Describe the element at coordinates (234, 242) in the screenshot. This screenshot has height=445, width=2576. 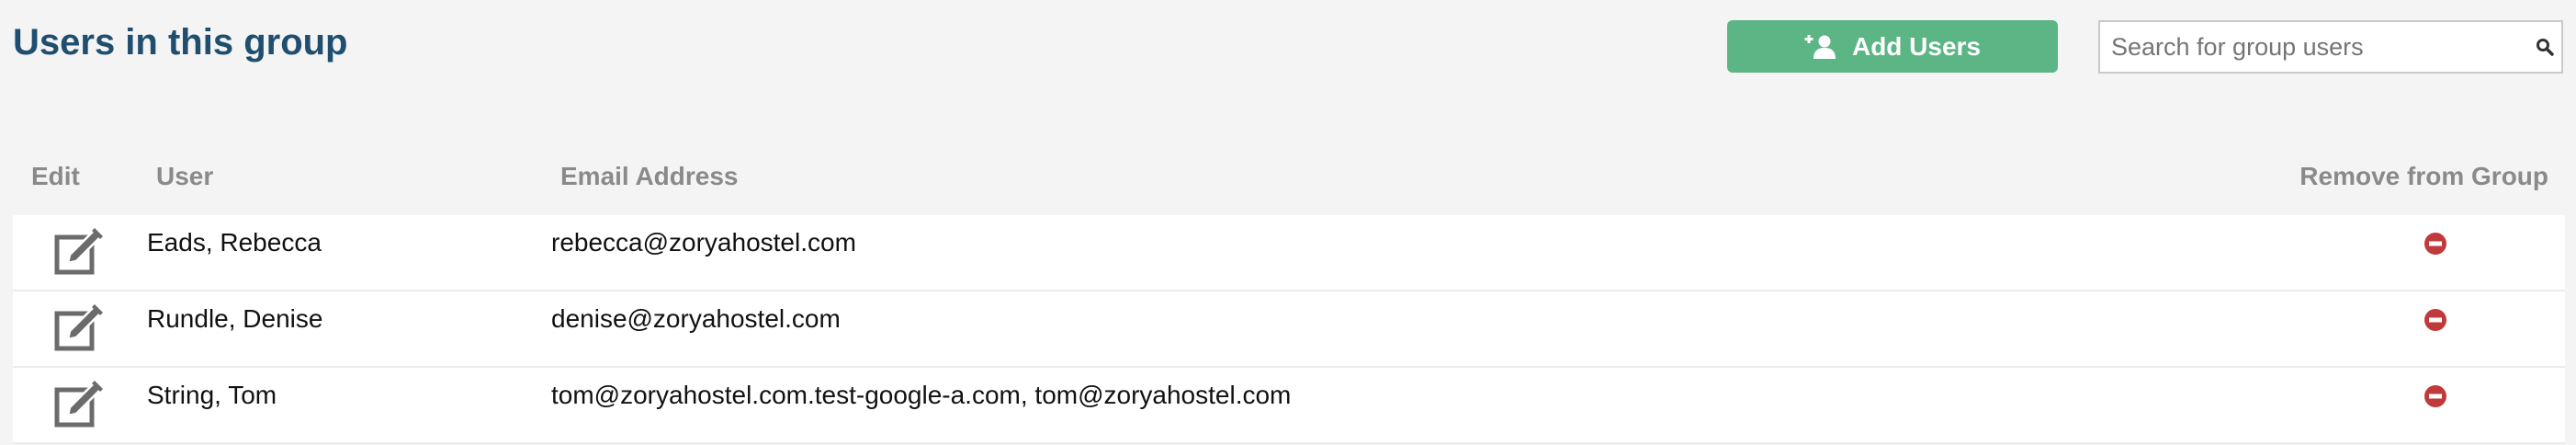
I see `user-name: Eads, Rebecca` at that location.